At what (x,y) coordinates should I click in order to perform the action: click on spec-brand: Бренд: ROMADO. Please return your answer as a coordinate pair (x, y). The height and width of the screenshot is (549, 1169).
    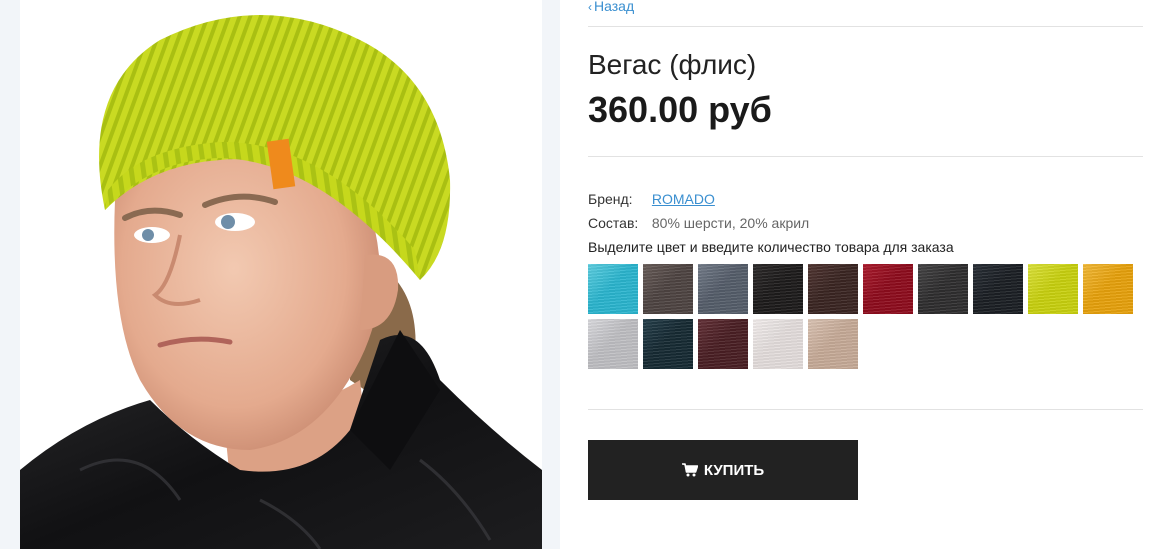
    Looking at the image, I should click on (651, 199).